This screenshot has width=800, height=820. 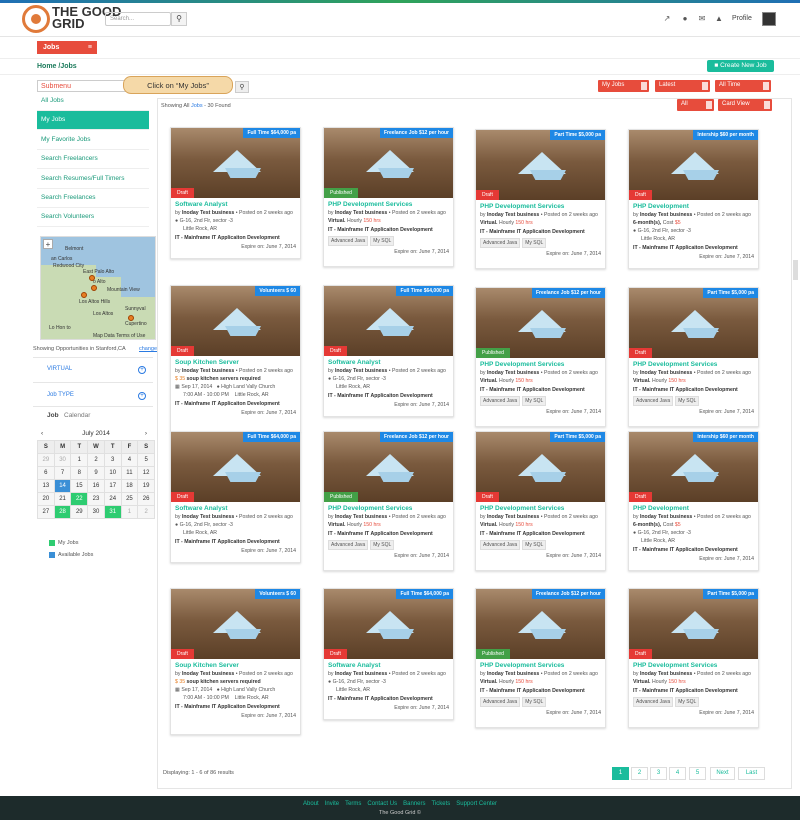 What do you see at coordinates (677, 773) in the screenshot?
I see `page-link: 4` at bounding box center [677, 773].